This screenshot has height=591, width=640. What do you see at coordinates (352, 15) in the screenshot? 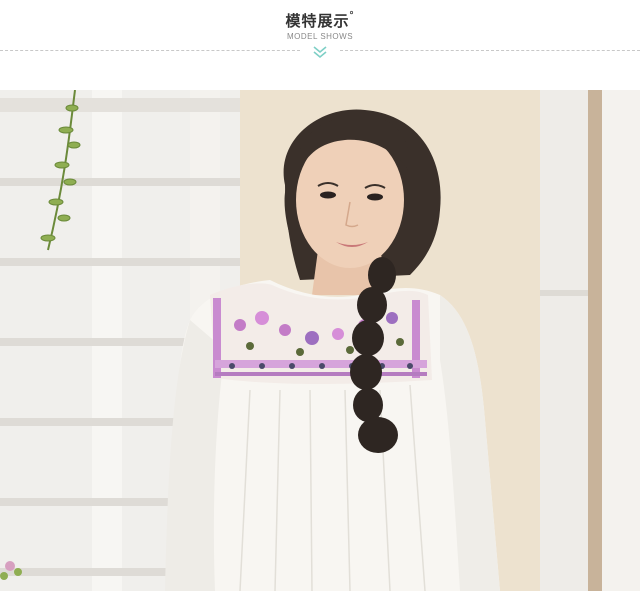
I see `section-title-mark: °` at bounding box center [352, 15].